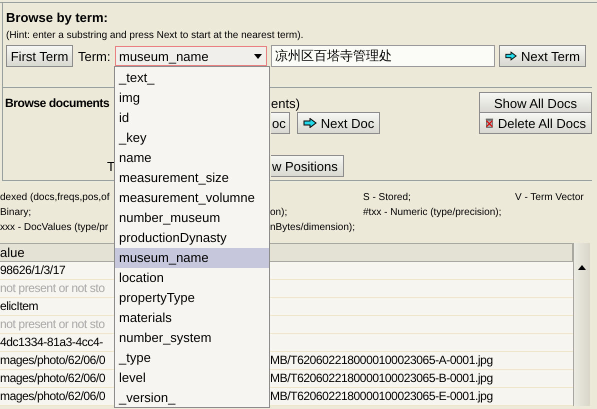 This screenshot has height=409, width=597. Describe the element at coordinates (33, 270) in the screenshot. I see `table-cell: 98626/1/3/17` at that location.